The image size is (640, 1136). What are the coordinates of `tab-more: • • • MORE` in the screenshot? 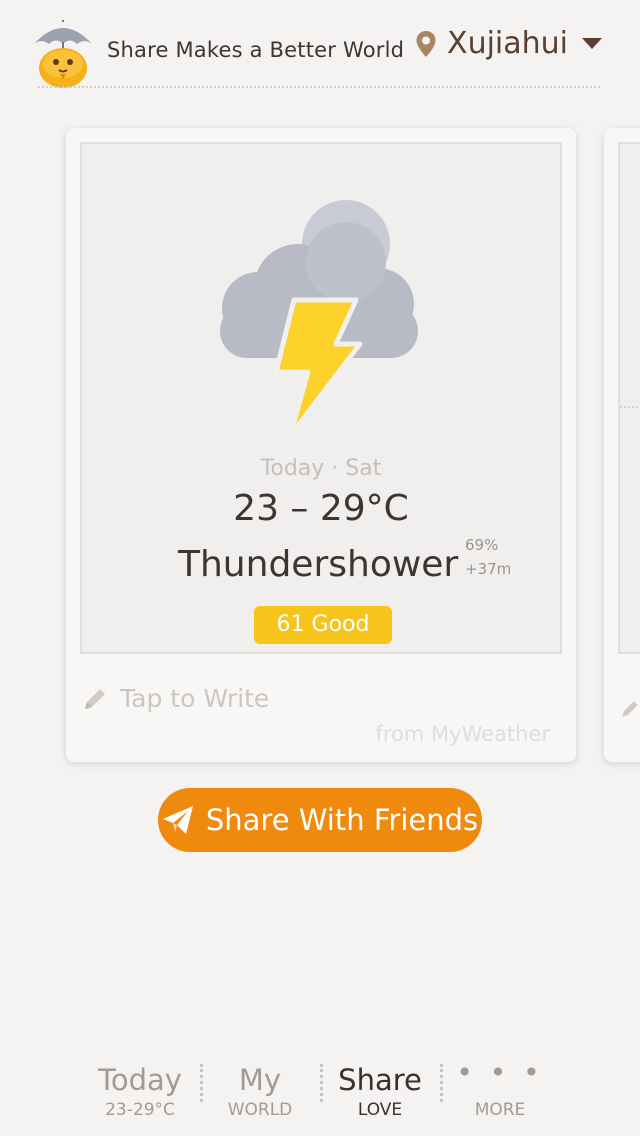 It's located at (500, 1088).